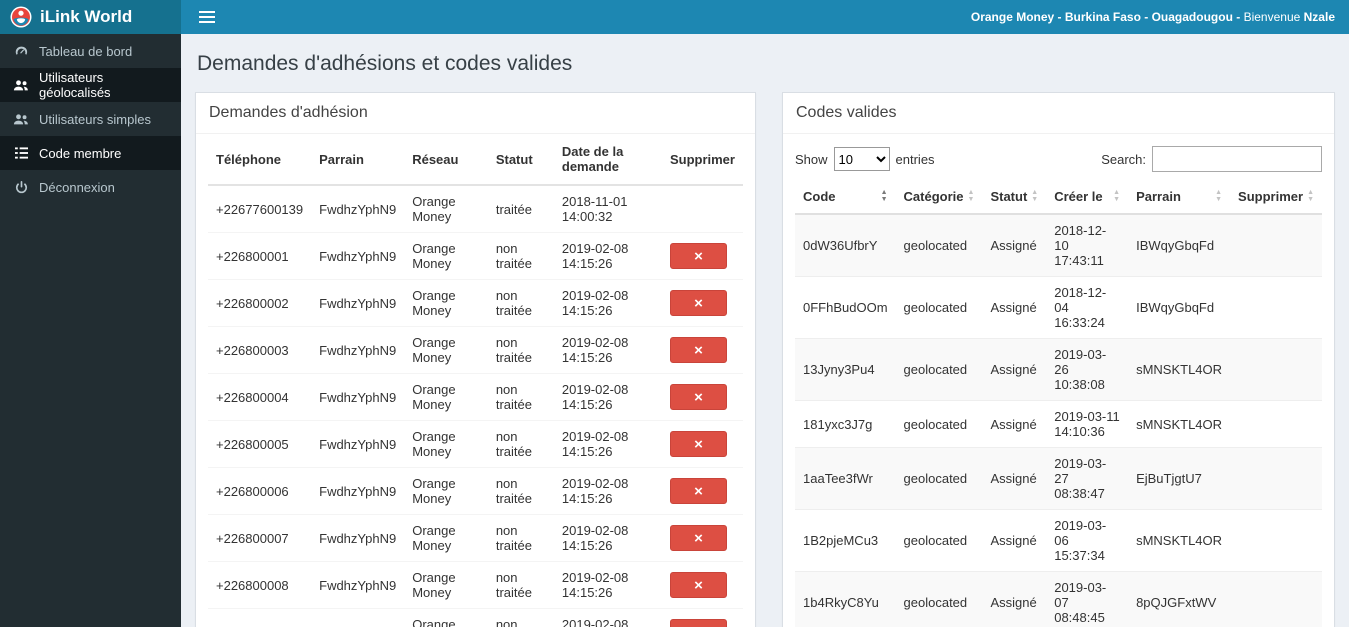  I want to click on page-length-select: 10, so click(861, 159).